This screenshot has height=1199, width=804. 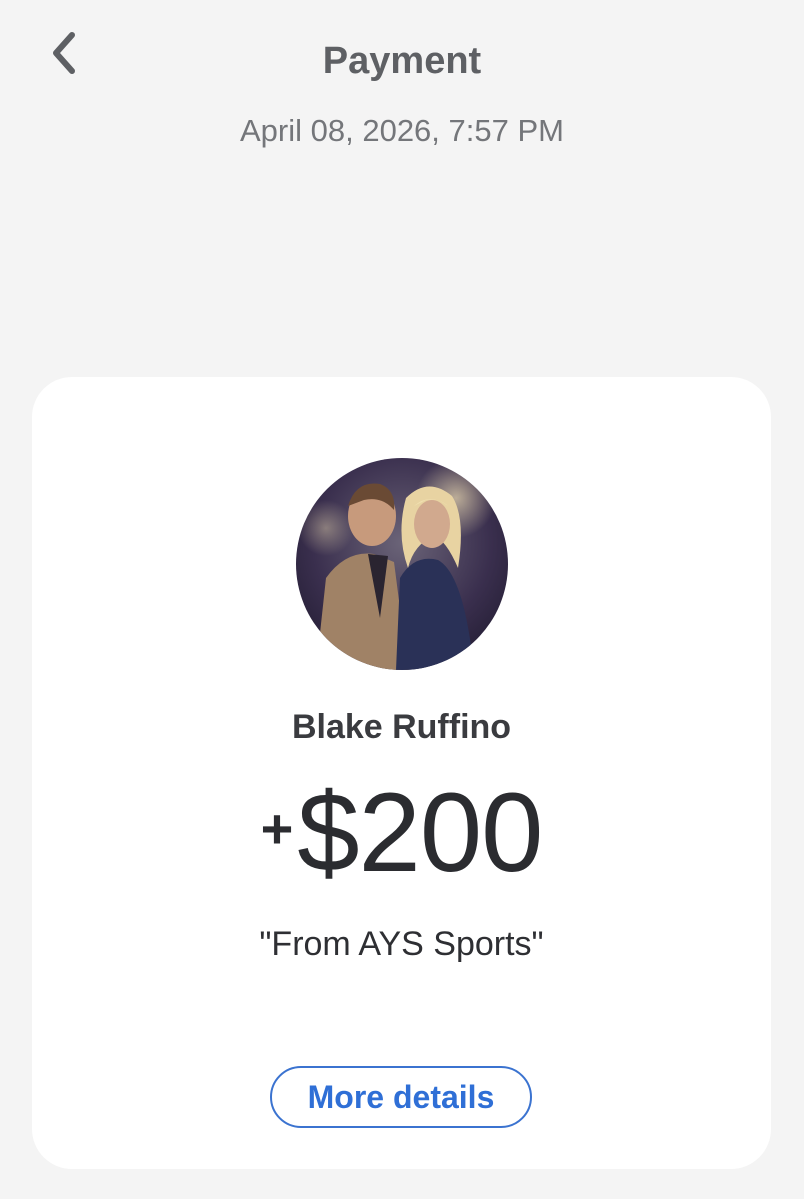 What do you see at coordinates (401, 727) in the screenshot?
I see `sender-name: Blake Ruffino` at bounding box center [401, 727].